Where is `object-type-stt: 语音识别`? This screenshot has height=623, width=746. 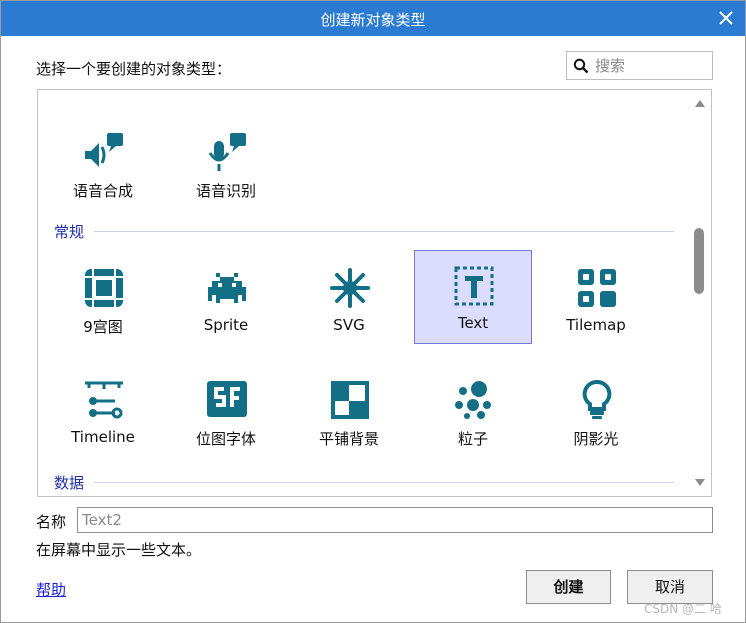
object-type-stt: 语音识别 is located at coordinates (226, 163).